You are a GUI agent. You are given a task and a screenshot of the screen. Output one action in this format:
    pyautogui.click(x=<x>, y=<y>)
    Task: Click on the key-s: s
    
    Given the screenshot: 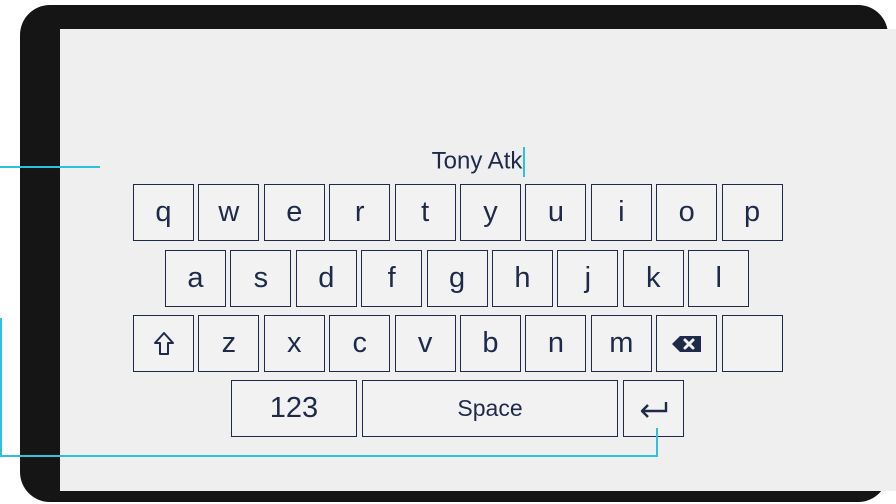 What is the action you would take?
    pyautogui.click(x=261, y=278)
    